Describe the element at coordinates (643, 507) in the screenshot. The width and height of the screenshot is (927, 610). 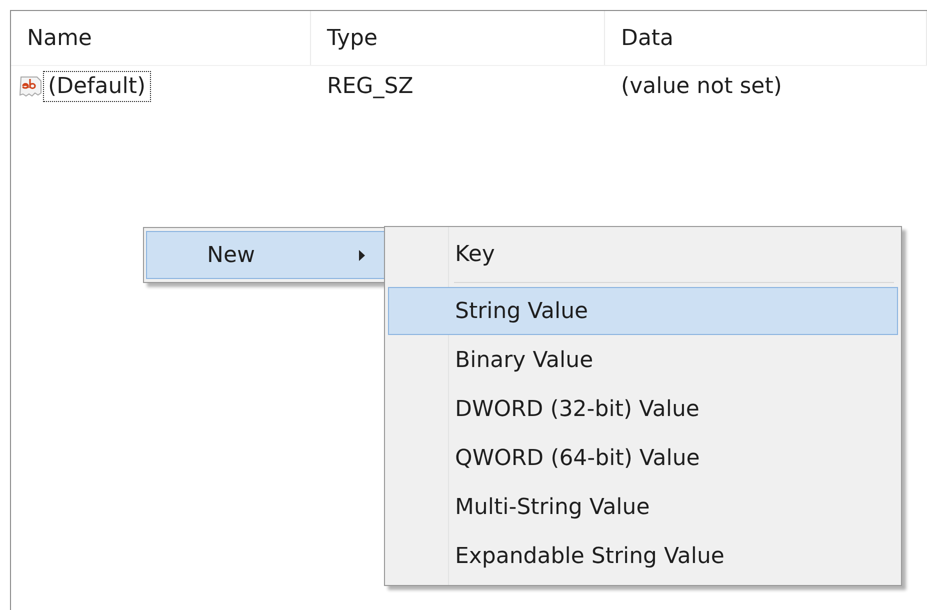
I see `menu-item: Multi-String Value` at that location.